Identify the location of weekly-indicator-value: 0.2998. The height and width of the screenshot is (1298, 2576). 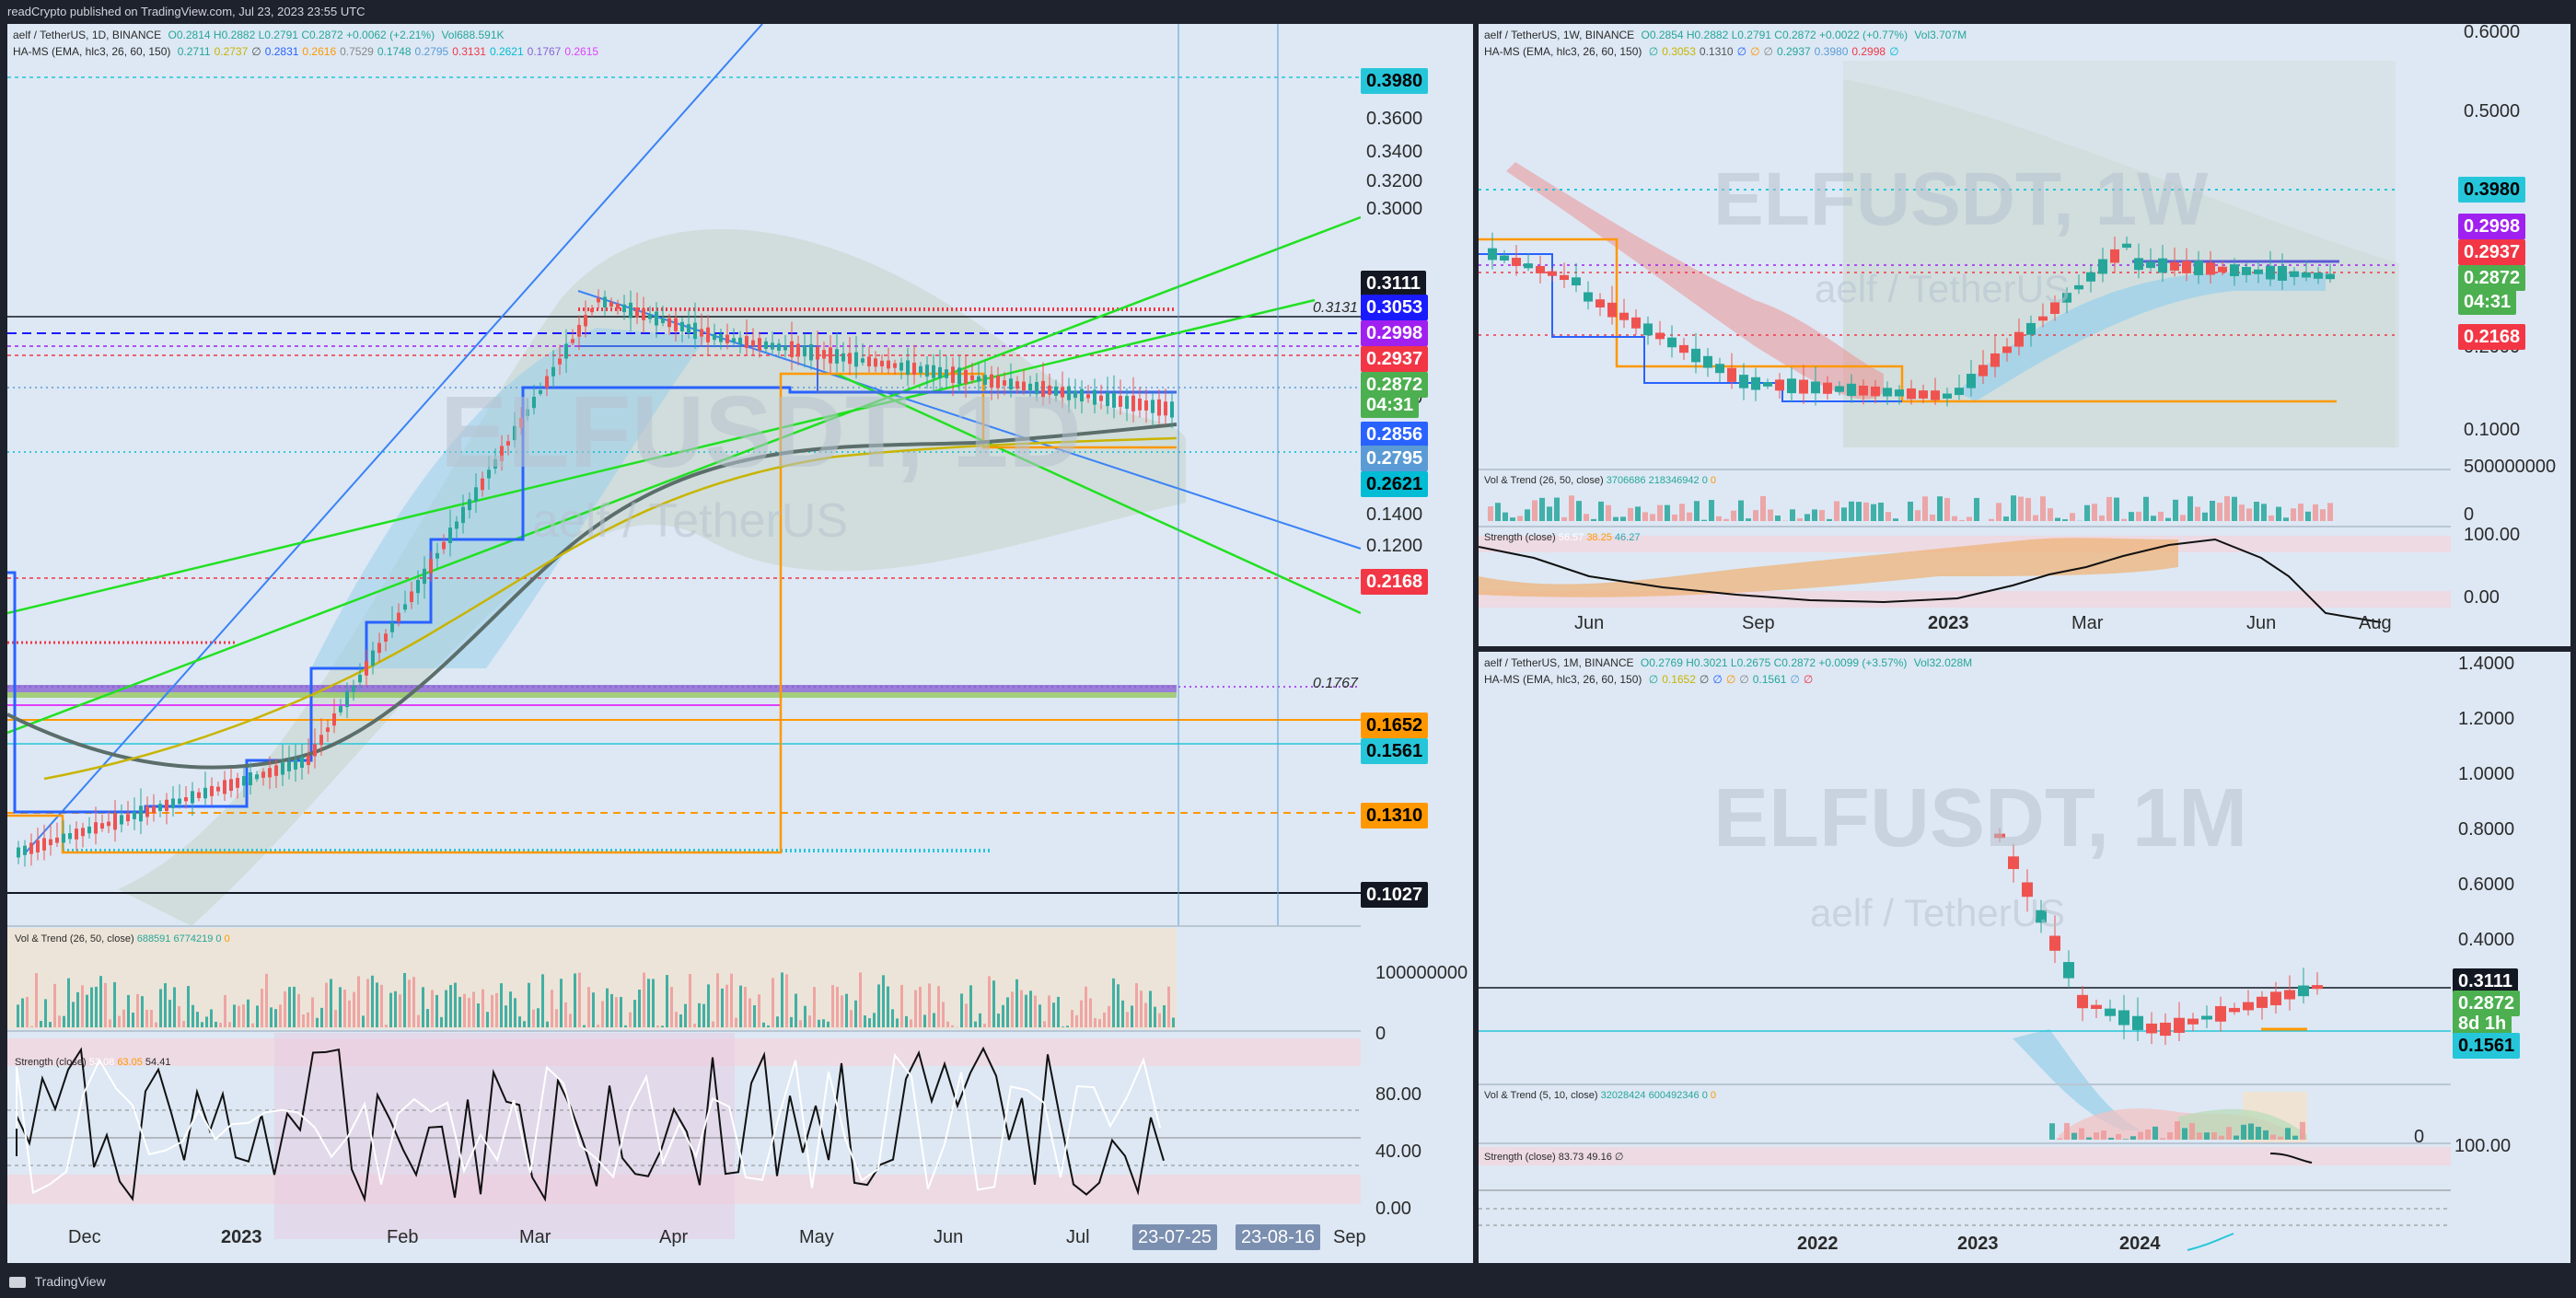
(1868, 51).